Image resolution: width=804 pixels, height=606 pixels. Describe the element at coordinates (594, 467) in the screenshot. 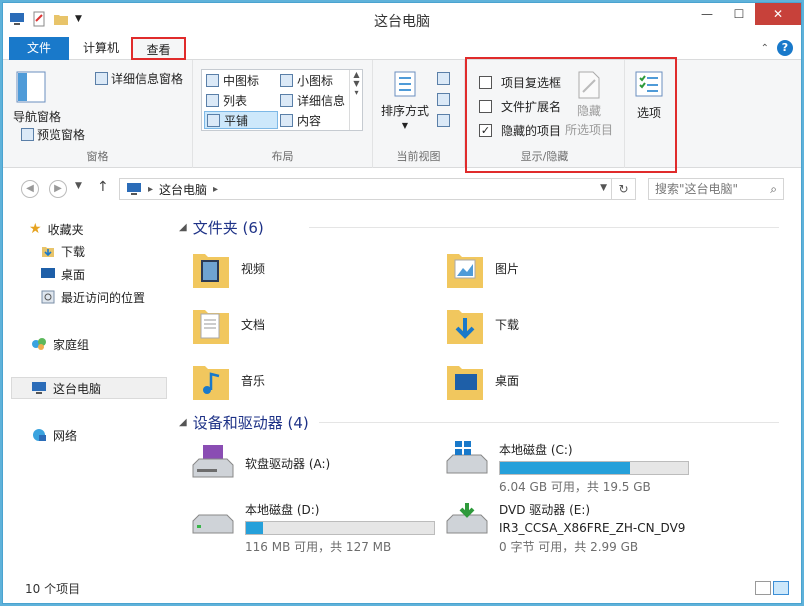

I see `drive-info: 本地磁盘 (C:) 6.04 GB 可用，共 19.5 GB` at that location.